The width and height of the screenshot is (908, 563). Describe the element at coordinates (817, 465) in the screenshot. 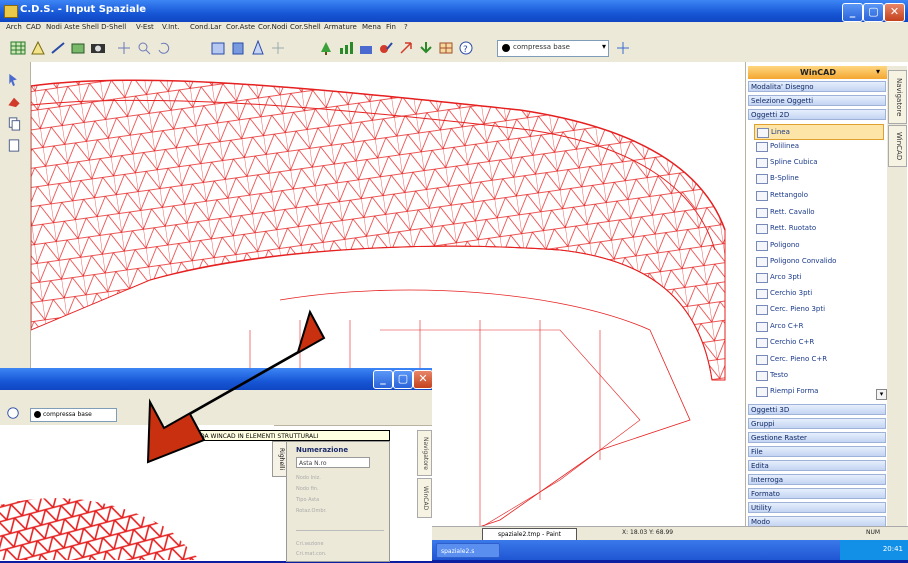

I see `section-edita: Edita` at that location.